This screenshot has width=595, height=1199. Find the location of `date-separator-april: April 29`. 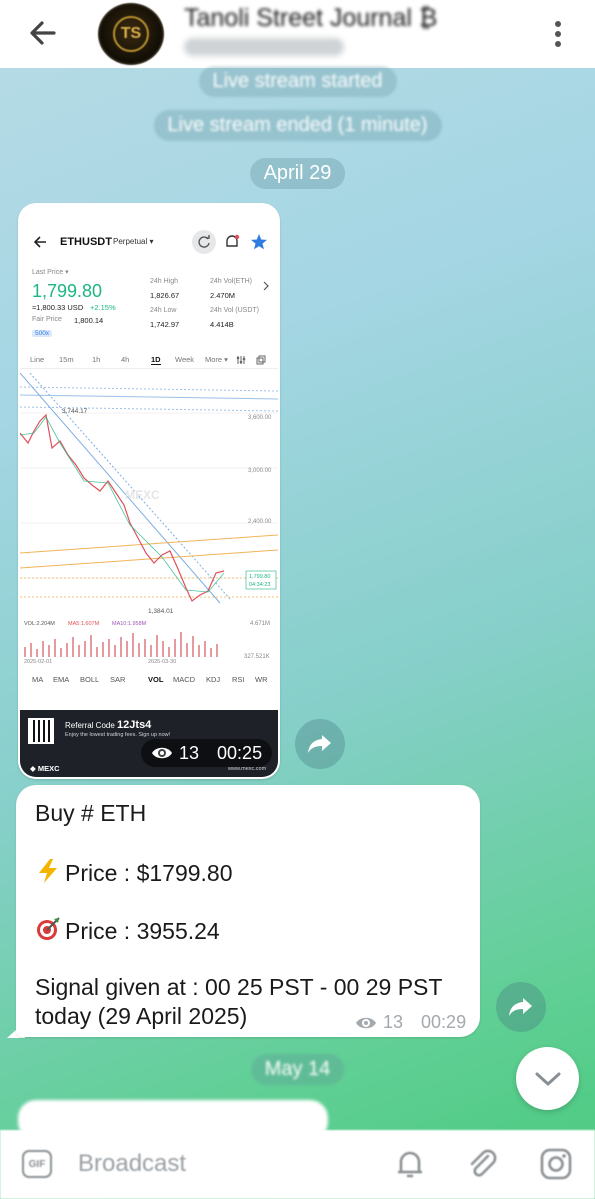

date-separator-april: April 29 is located at coordinates (297, 173).